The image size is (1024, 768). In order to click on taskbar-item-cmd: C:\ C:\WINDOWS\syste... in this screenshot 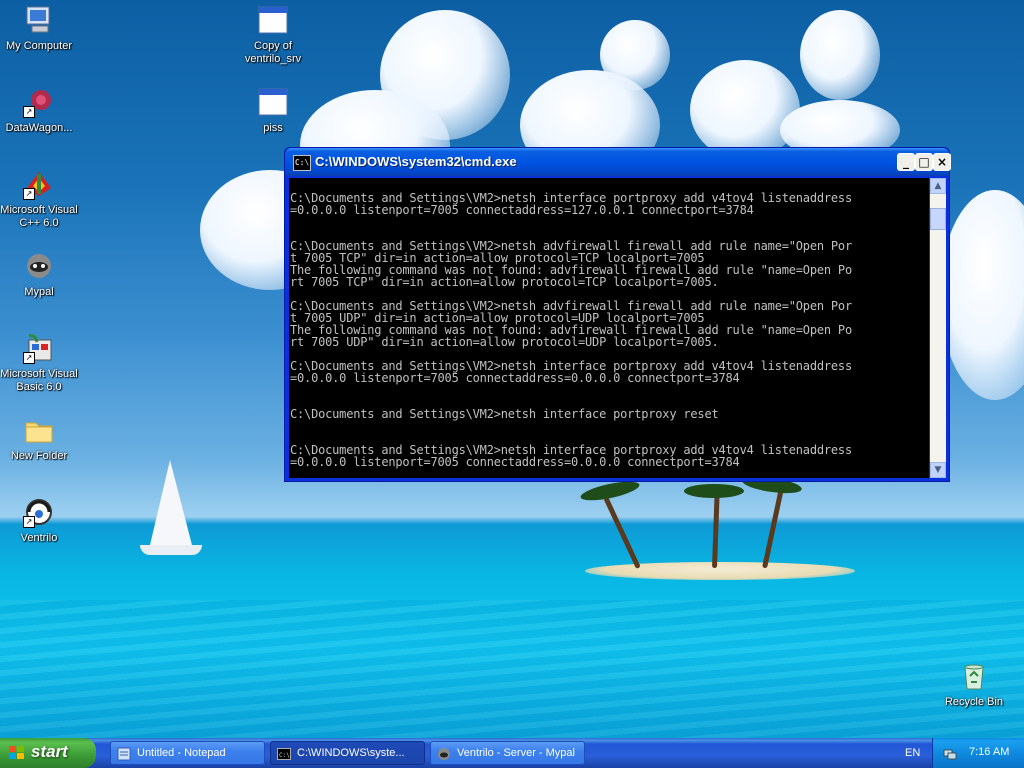, I will do `click(347, 753)`.